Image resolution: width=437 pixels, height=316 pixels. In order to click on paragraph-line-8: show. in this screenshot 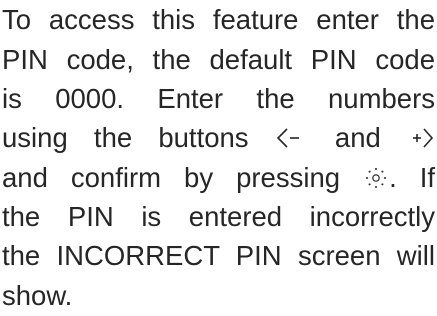, I will do `click(37, 295)`.